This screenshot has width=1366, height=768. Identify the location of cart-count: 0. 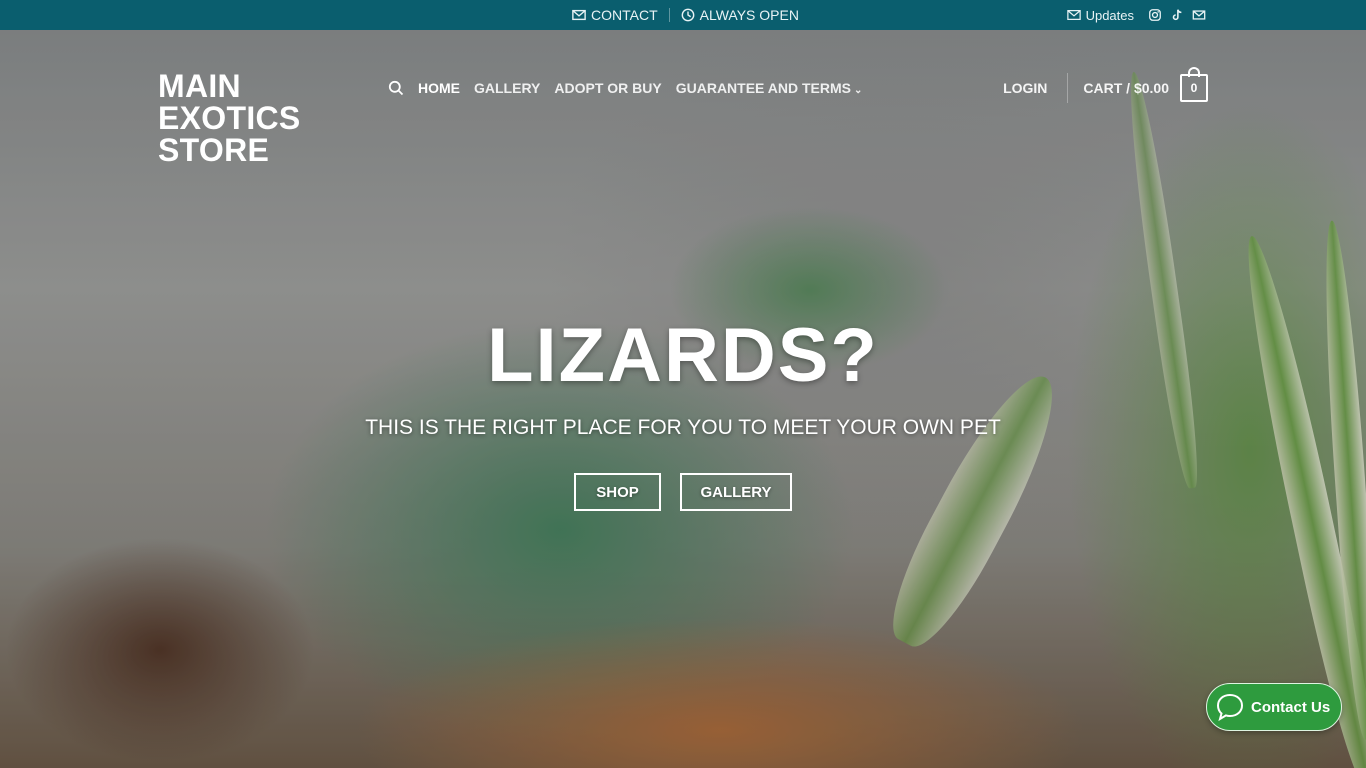
(1194, 88).